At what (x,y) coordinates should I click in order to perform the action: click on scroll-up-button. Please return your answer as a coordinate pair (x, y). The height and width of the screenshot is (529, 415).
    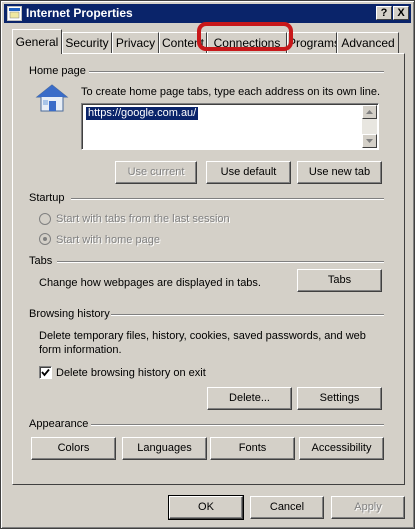
    Looking at the image, I should click on (369, 112).